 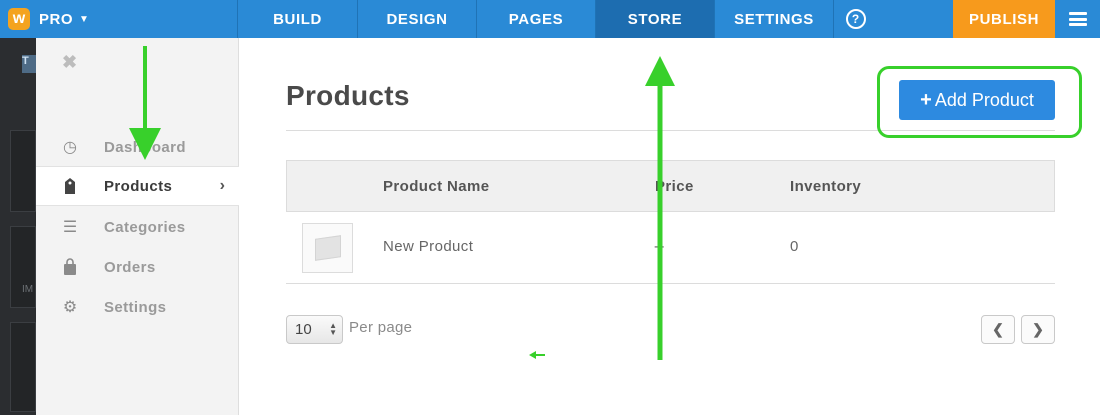 What do you see at coordinates (659, 246) in the screenshot?
I see `product-price-cell: --` at bounding box center [659, 246].